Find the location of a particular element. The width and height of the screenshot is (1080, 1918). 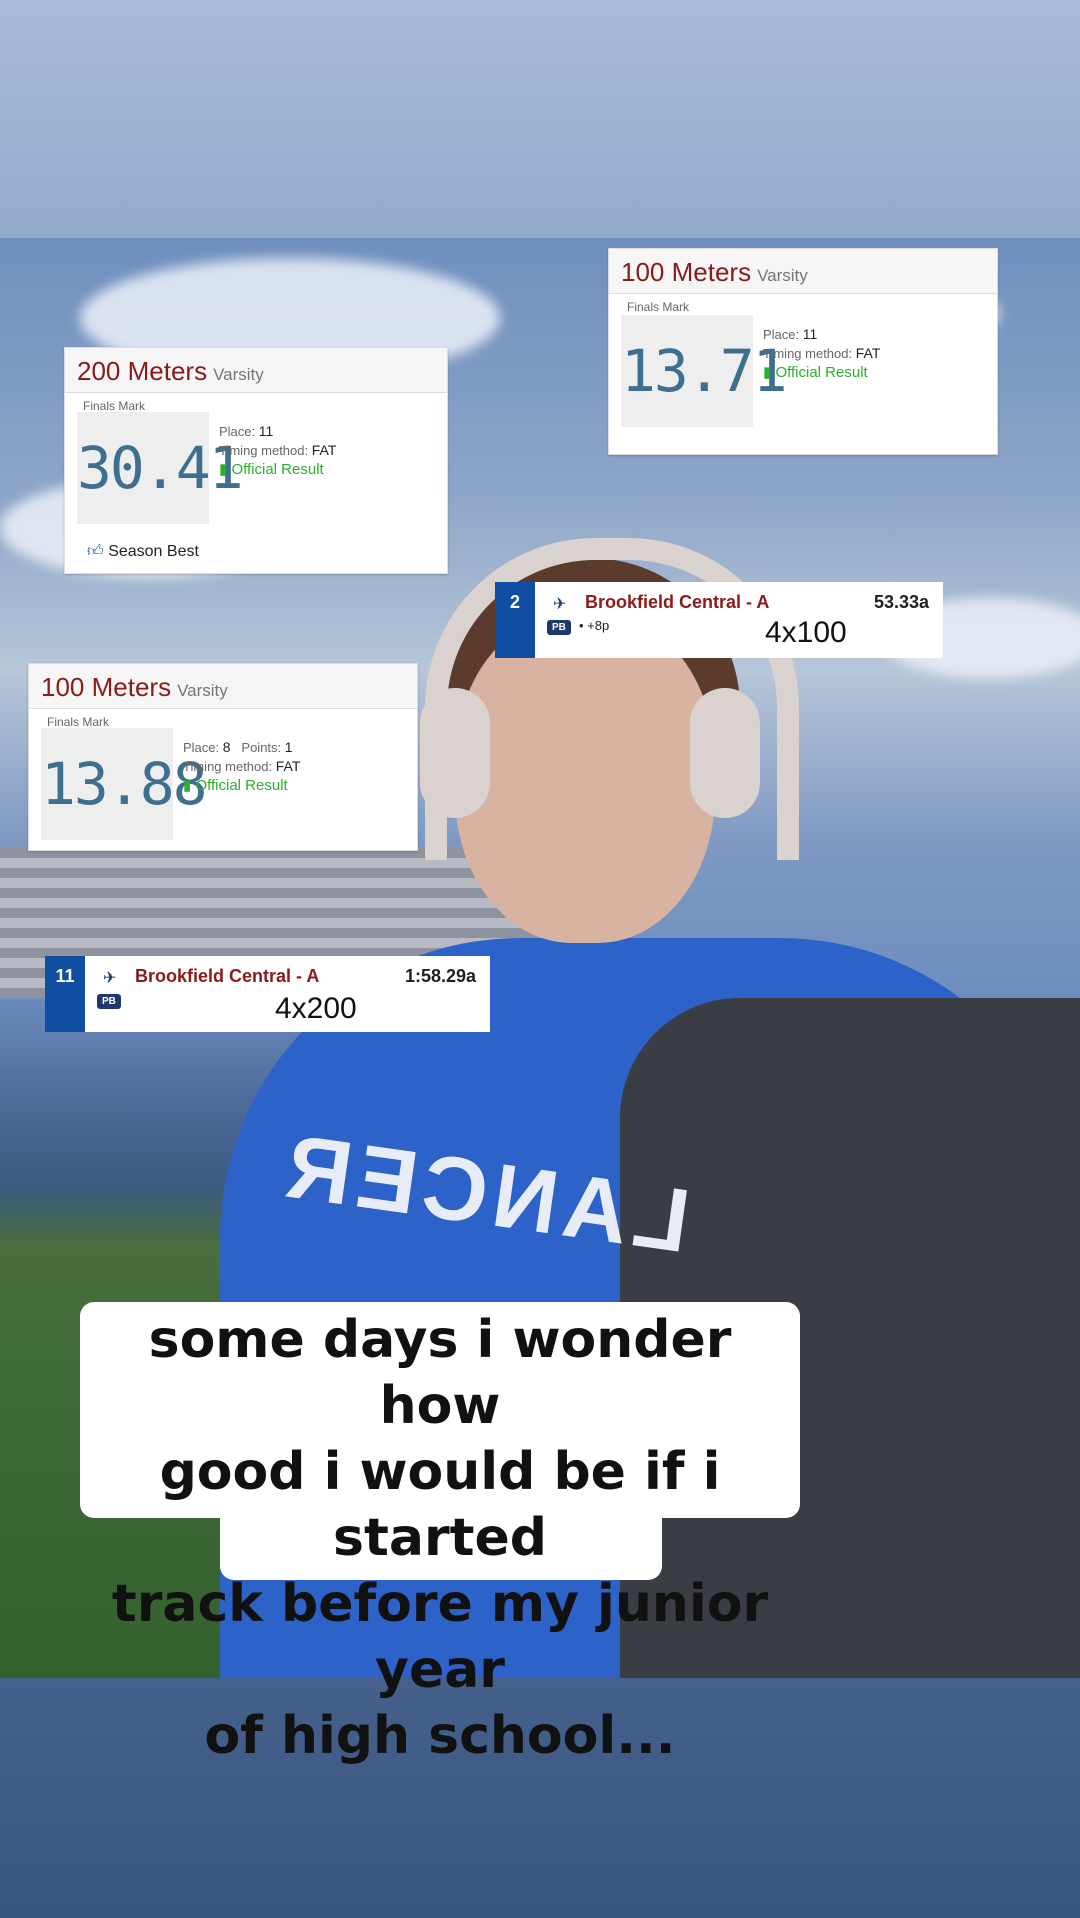

card-header: 200 Meters Varsity is located at coordinates (256, 370).